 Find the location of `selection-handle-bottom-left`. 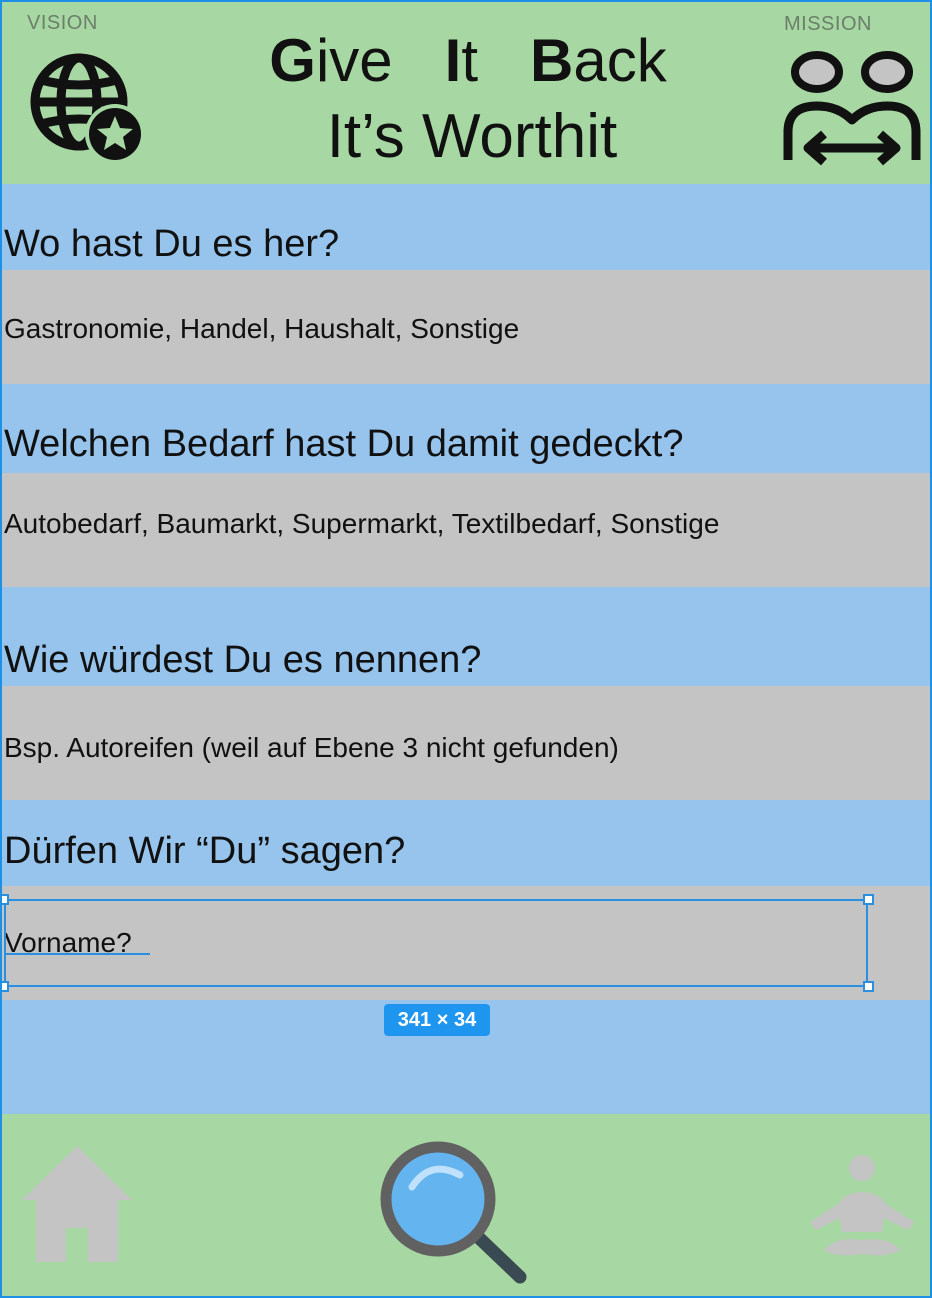

selection-handle-bottom-left is located at coordinates (5, 986).